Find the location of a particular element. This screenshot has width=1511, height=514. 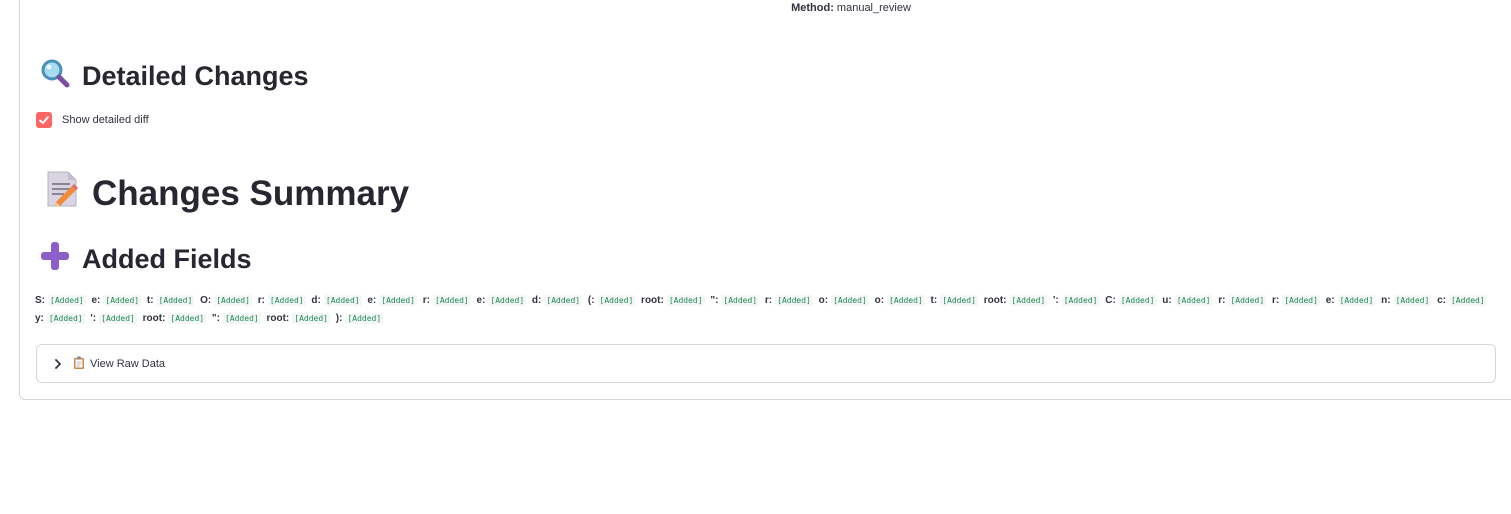

added-field-key: O: is located at coordinates (206, 300).